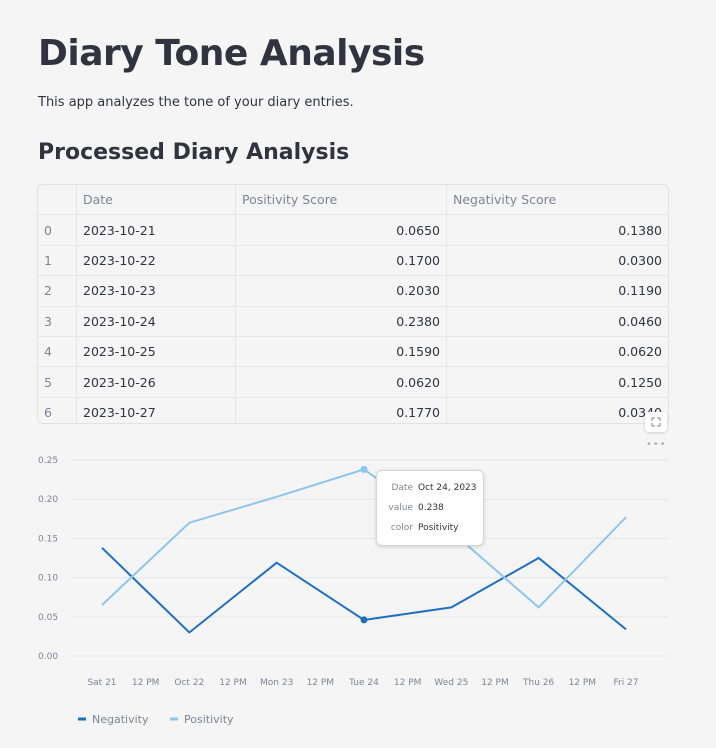  What do you see at coordinates (120, 719) in the screenshot?
I see `legend-label: Negativity` at bounding box center [120, 719].